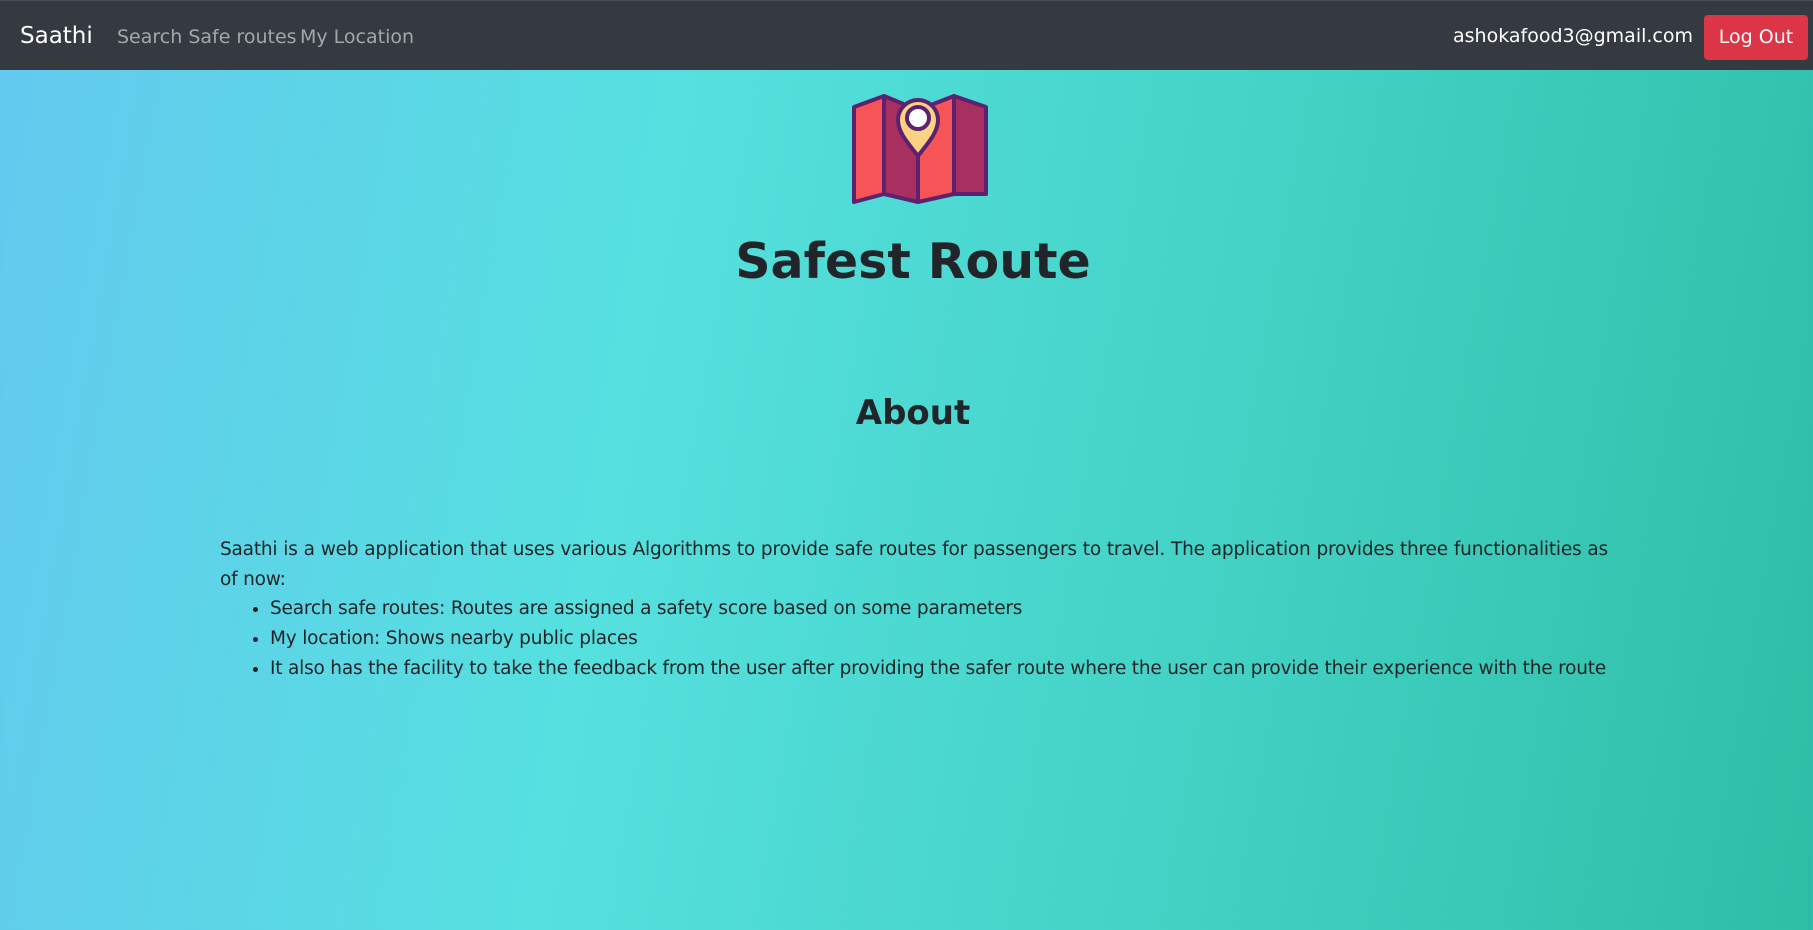 Image resolution: width=1813 pixels, height=930 pixels. What do you see at coordinates (1756, 37) in the screenshot?
I see `logout-button: Log Out` at bounding box center [1756, 37].